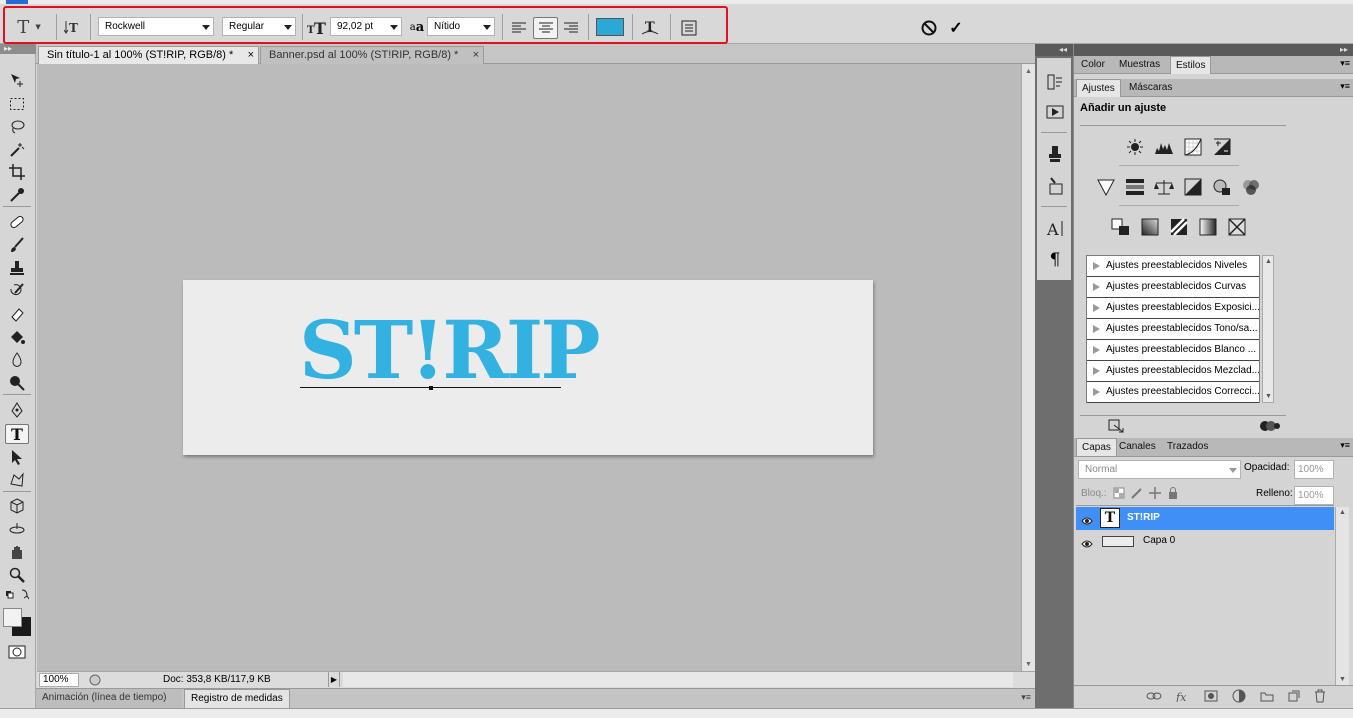 The height and width of the screenshot is (718, 1353). What do you see at coordinates (17, 529) in the screenshot?
I see `3d-orbit-tool` at bounding box center [17, 529].